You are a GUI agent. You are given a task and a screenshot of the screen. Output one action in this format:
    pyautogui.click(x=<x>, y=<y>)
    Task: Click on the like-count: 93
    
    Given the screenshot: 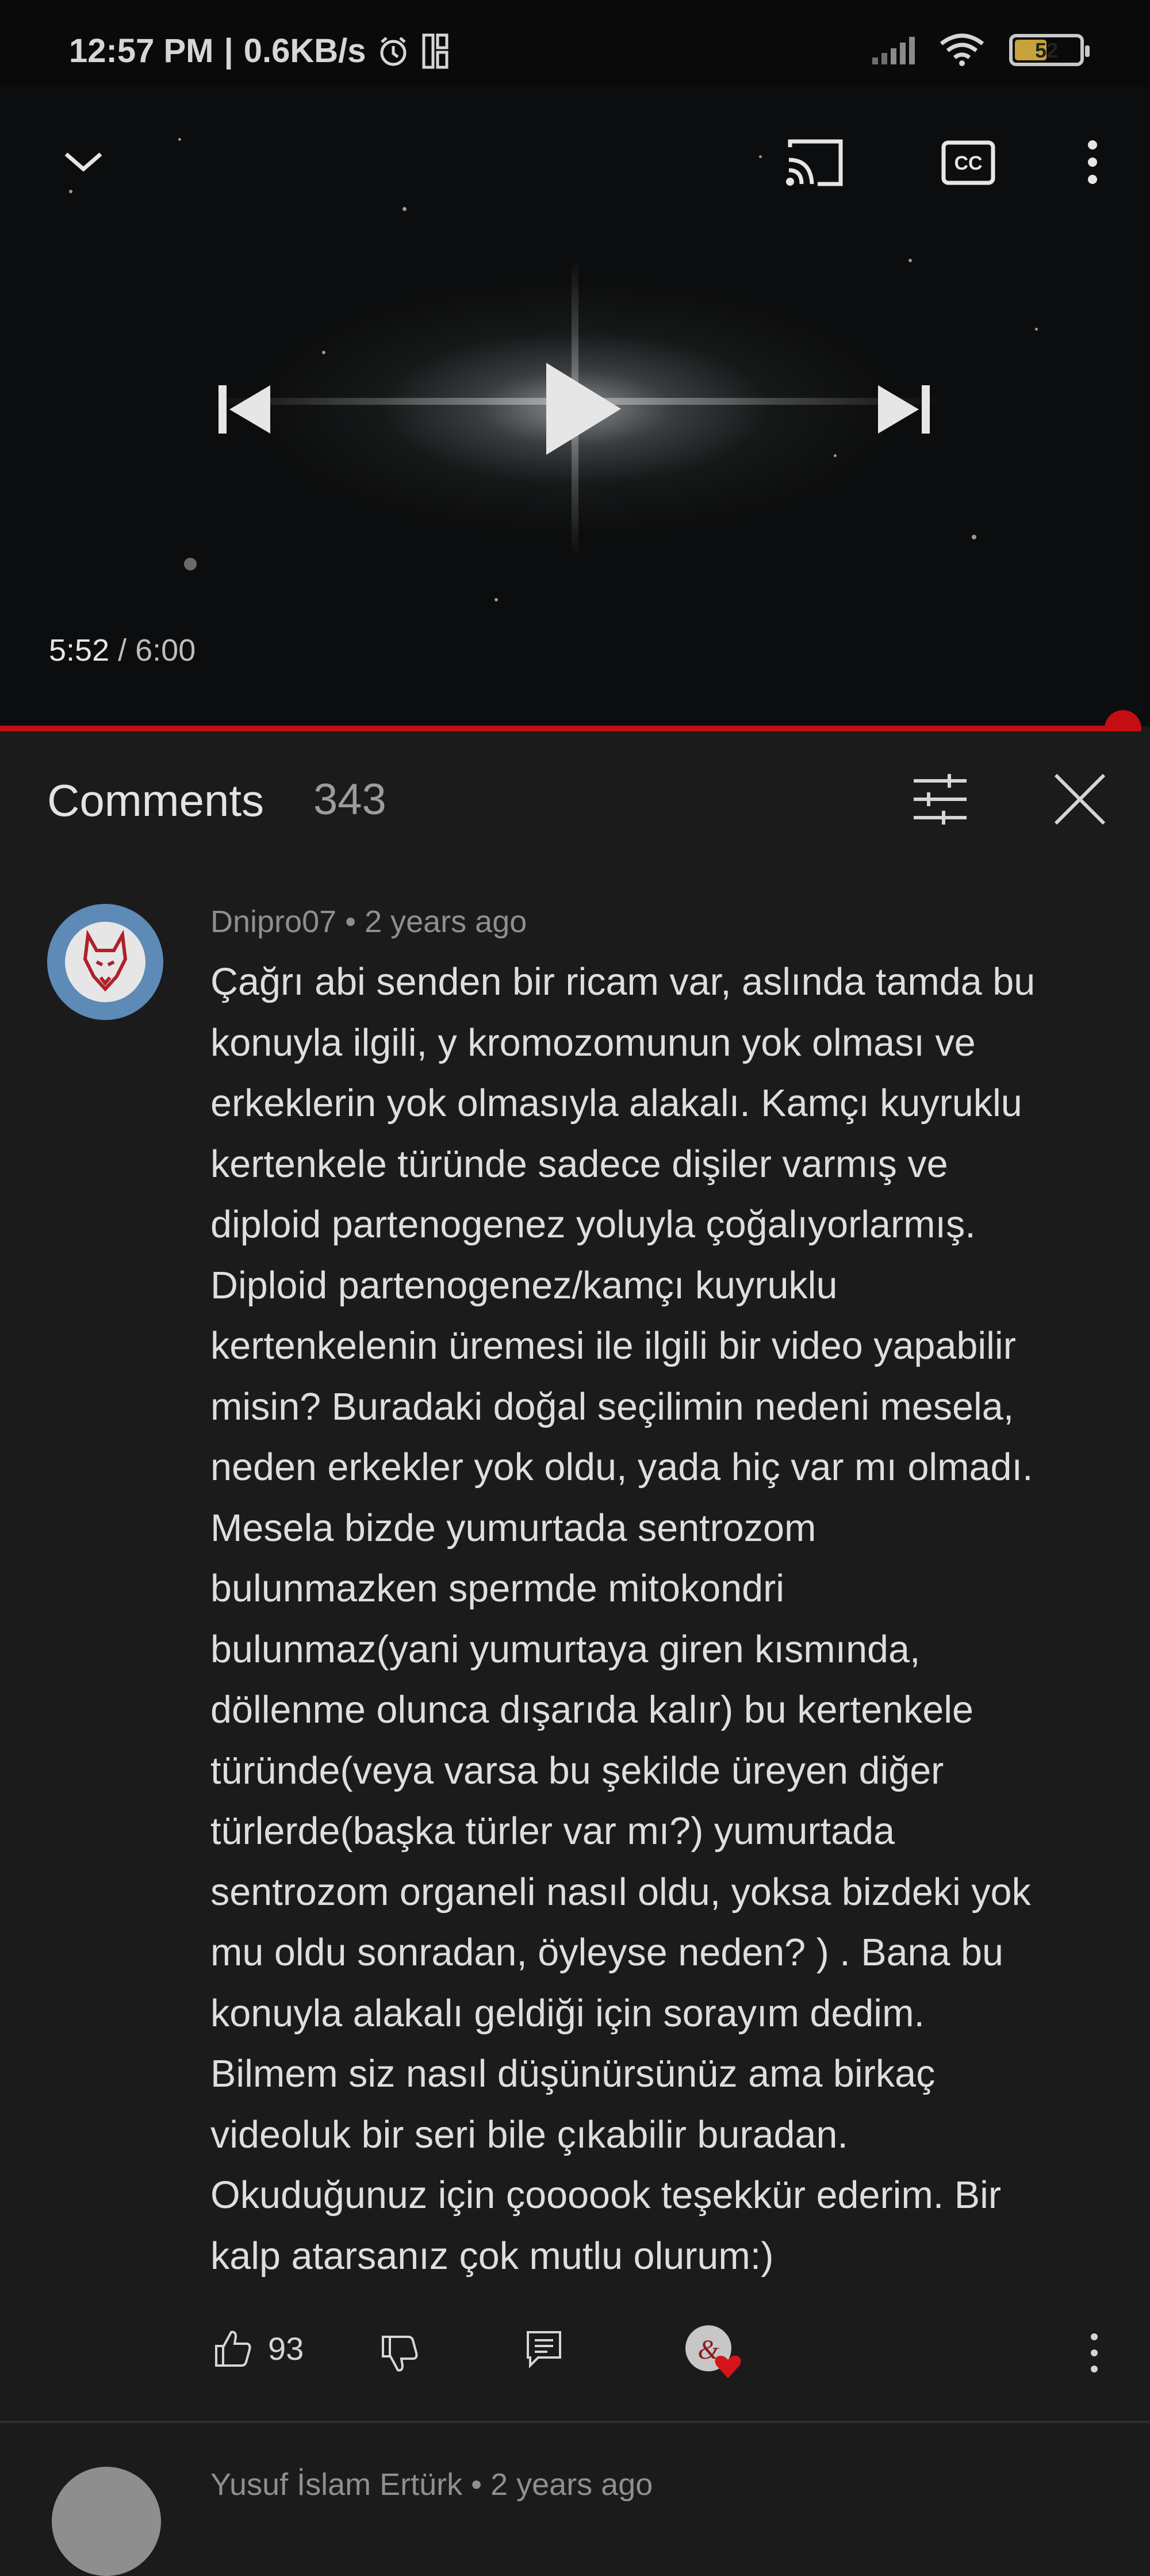 What is the action you would take?
    pyautogui.click(x=286, y=2348)
    